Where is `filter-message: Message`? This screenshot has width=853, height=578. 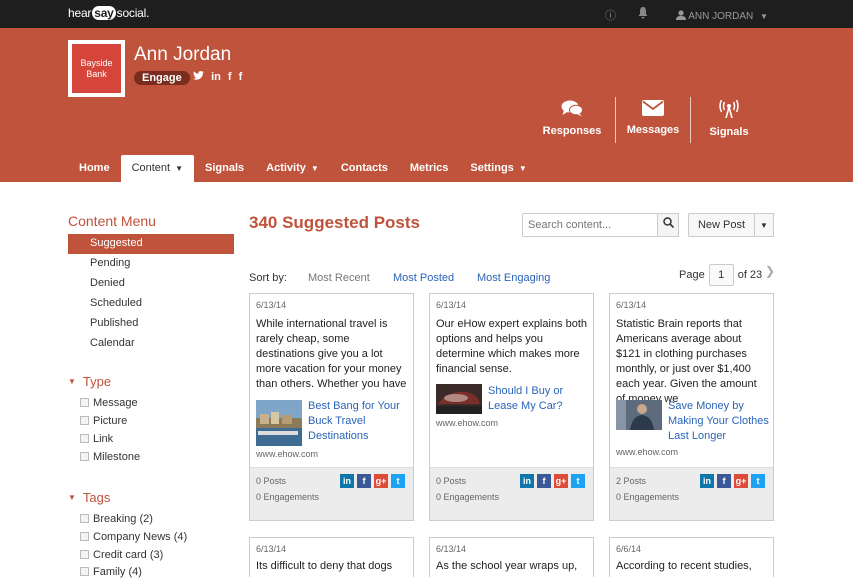
filter-message: Message is located at coordinates (109, 403).